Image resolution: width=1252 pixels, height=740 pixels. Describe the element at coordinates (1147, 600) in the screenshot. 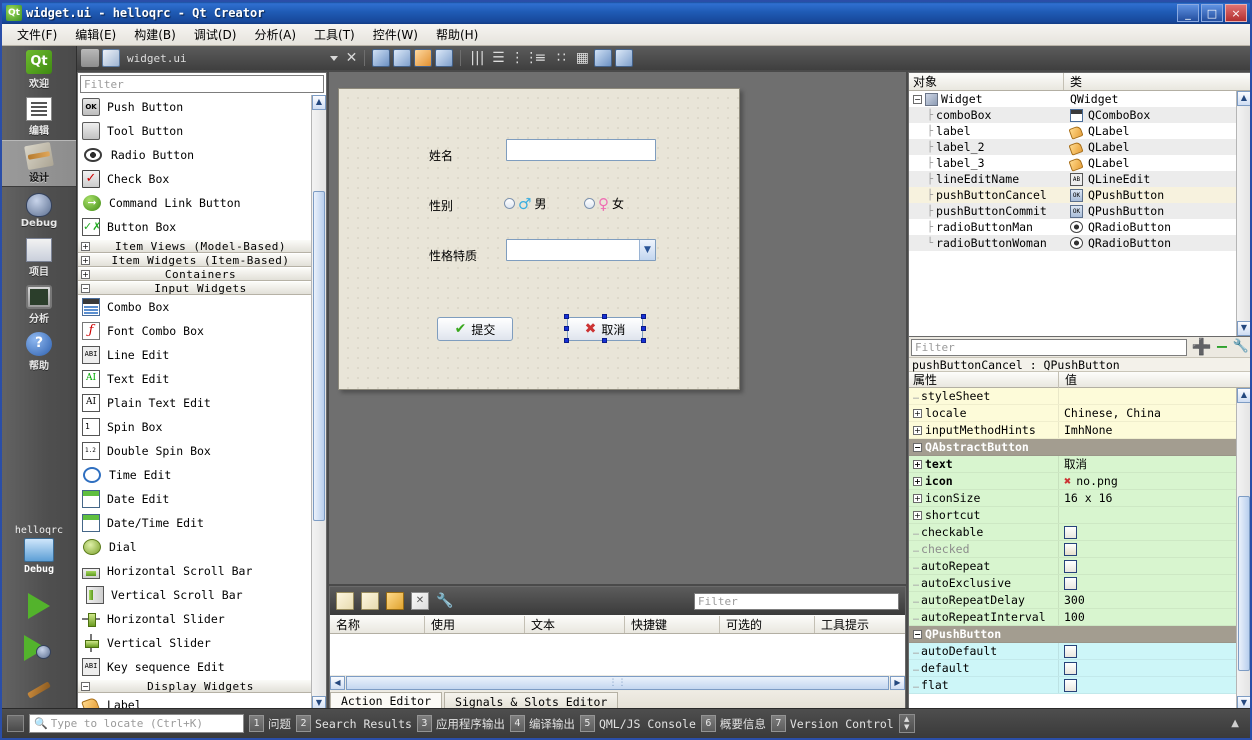

I see `property-value: 300` at that location.